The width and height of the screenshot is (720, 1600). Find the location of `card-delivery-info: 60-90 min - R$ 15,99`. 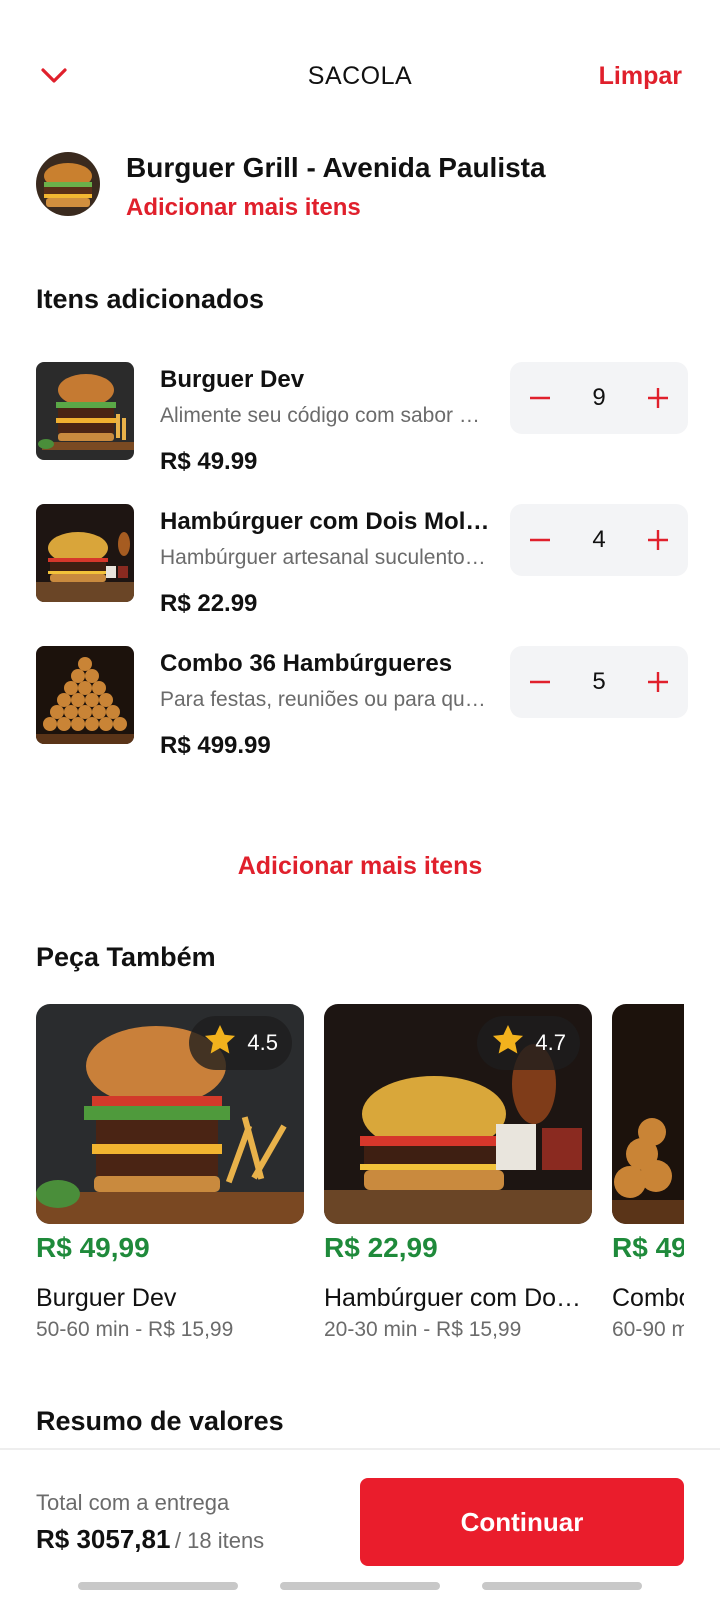

card-delivery-info: 60-90 min - R$ 15,99 is located at coordinates (648, 1329).